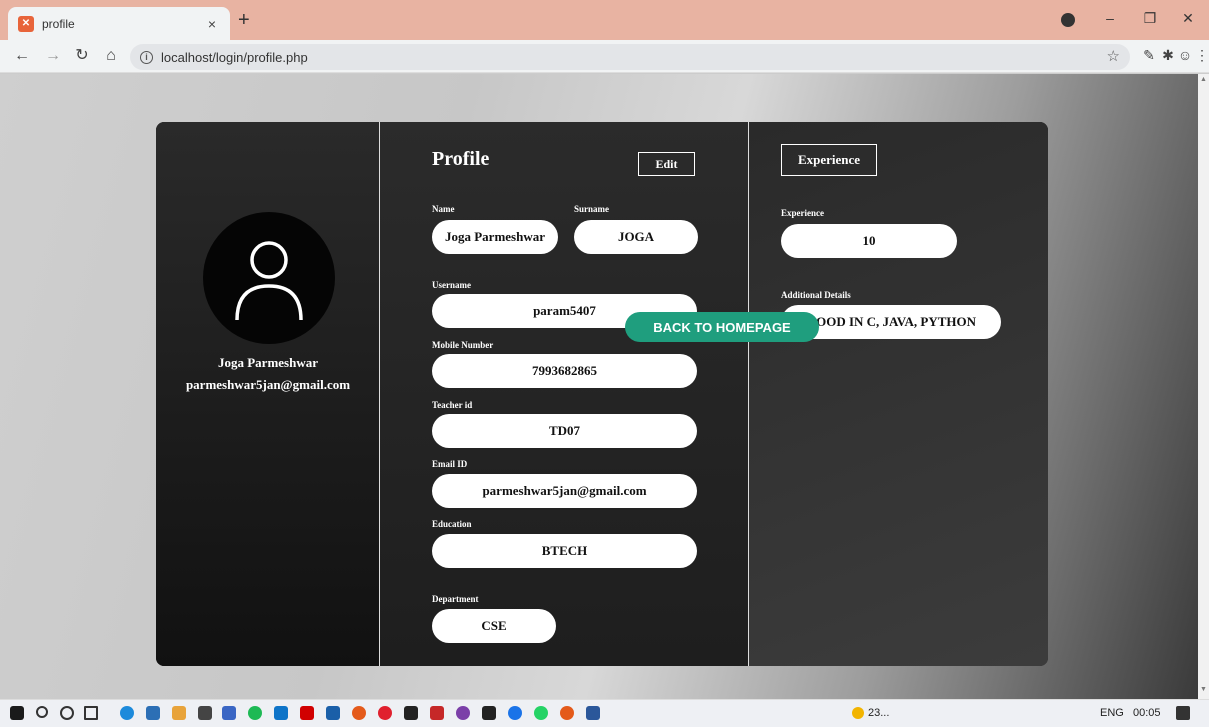 The width and height of the screenshot is (1209, 727). What do you see at coordinates (1185, 55) in the screenshot?
I see `profile-avatar-icon: ☺` at bounding box center [1185, 55].